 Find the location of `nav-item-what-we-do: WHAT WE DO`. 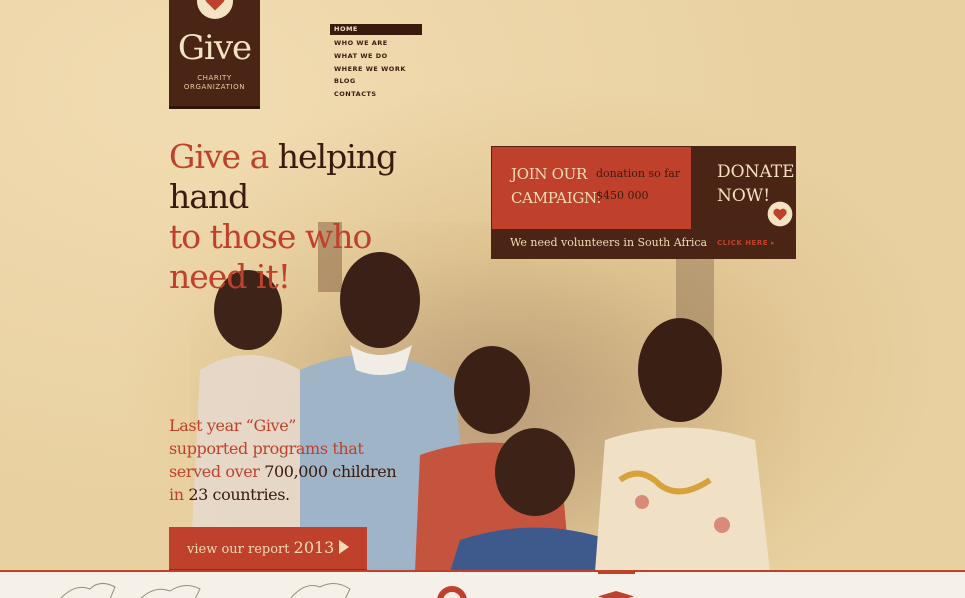

nav-item-what-we-do: WHAT WE DO is located at coordinates (376, 56).